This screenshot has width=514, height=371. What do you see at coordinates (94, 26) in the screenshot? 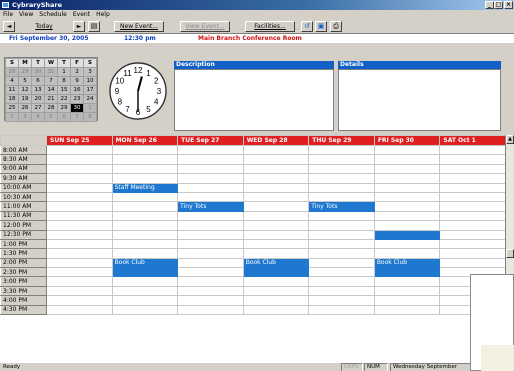
I see `calendar-view-icon: ▤` at bounding box center [94, 26].